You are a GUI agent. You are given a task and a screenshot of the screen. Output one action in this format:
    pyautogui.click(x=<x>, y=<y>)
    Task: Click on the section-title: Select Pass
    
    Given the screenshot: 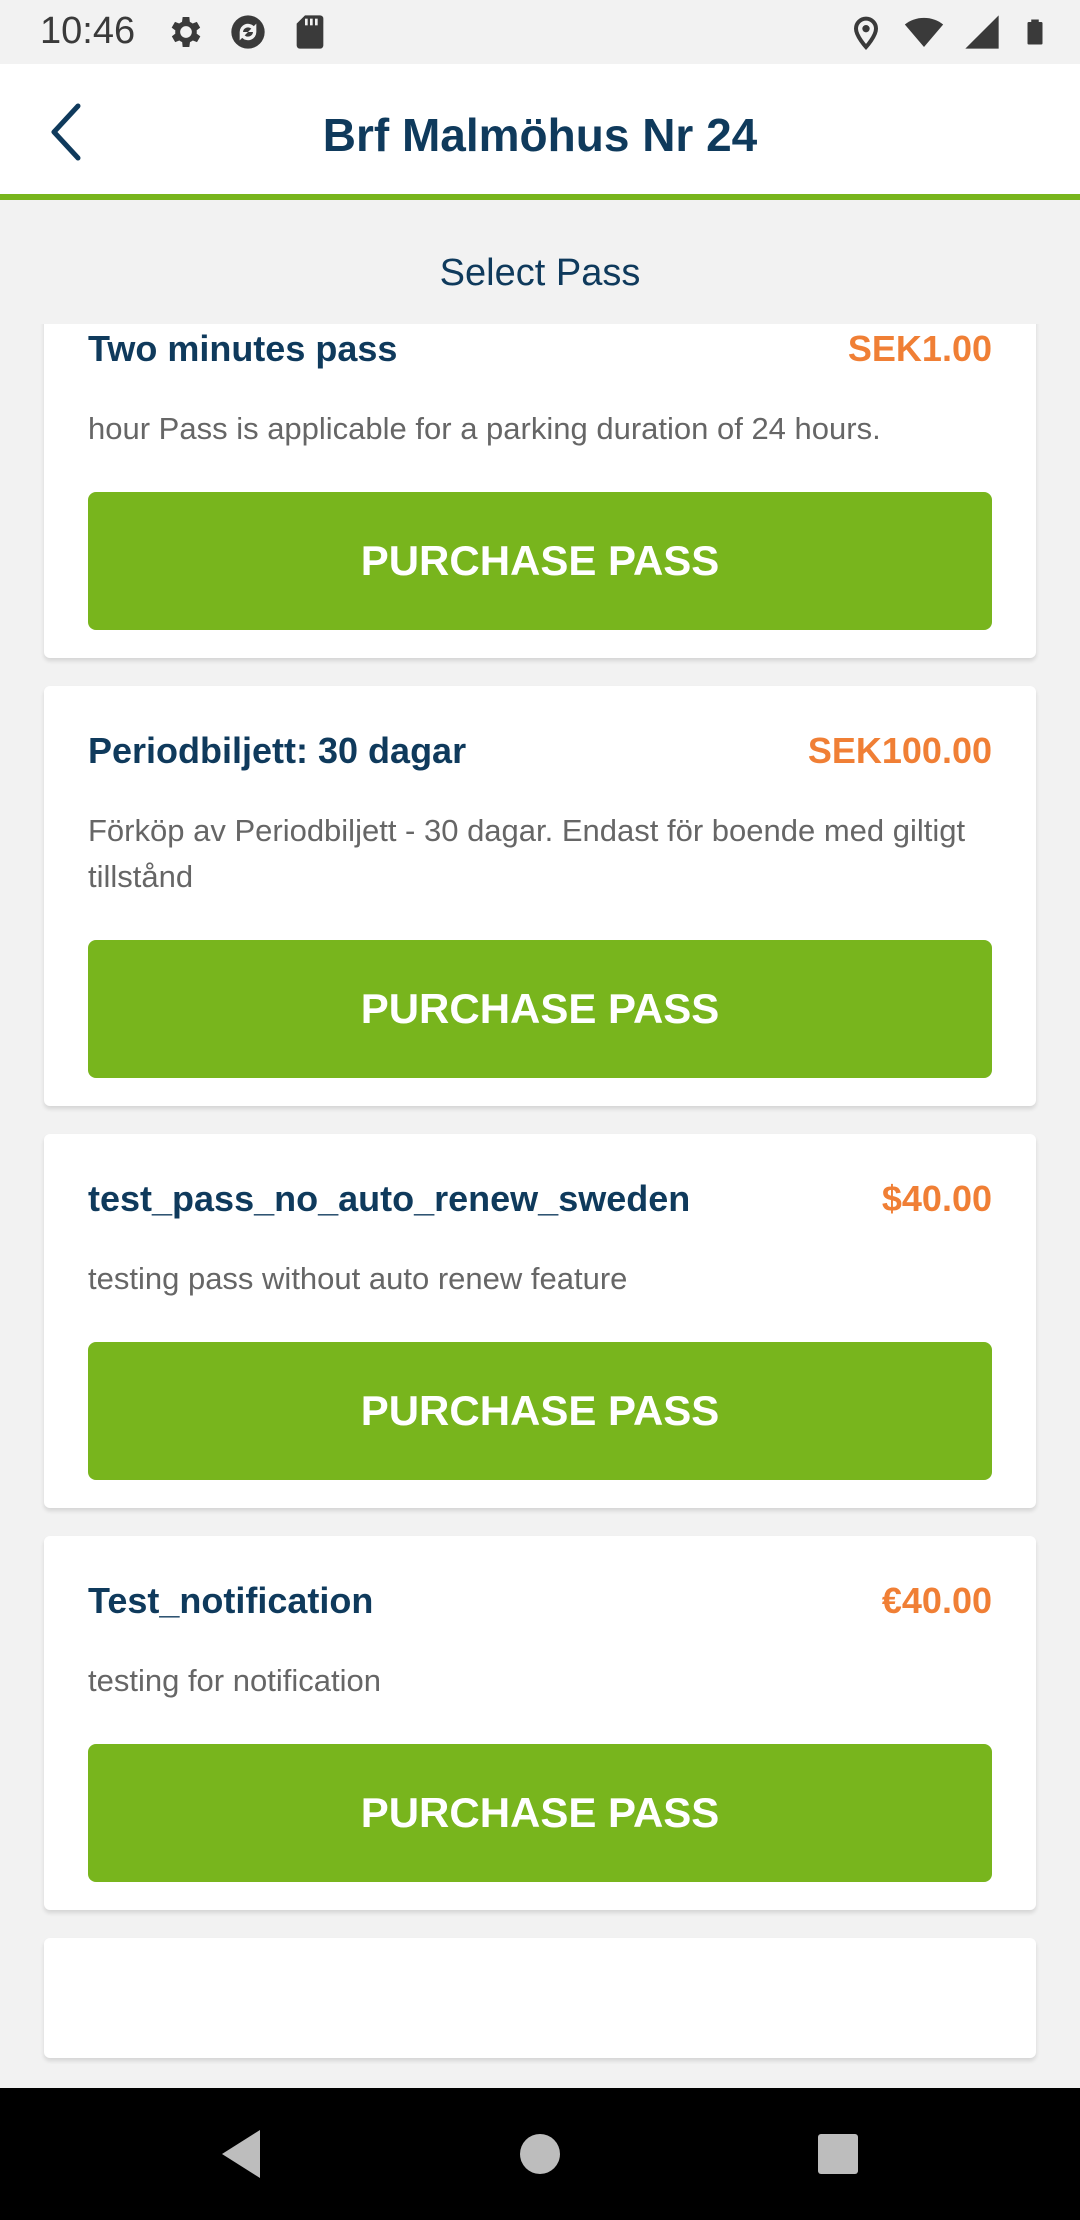 What is the action you would take?
    pyautogui.click(x=540, y=273)
    